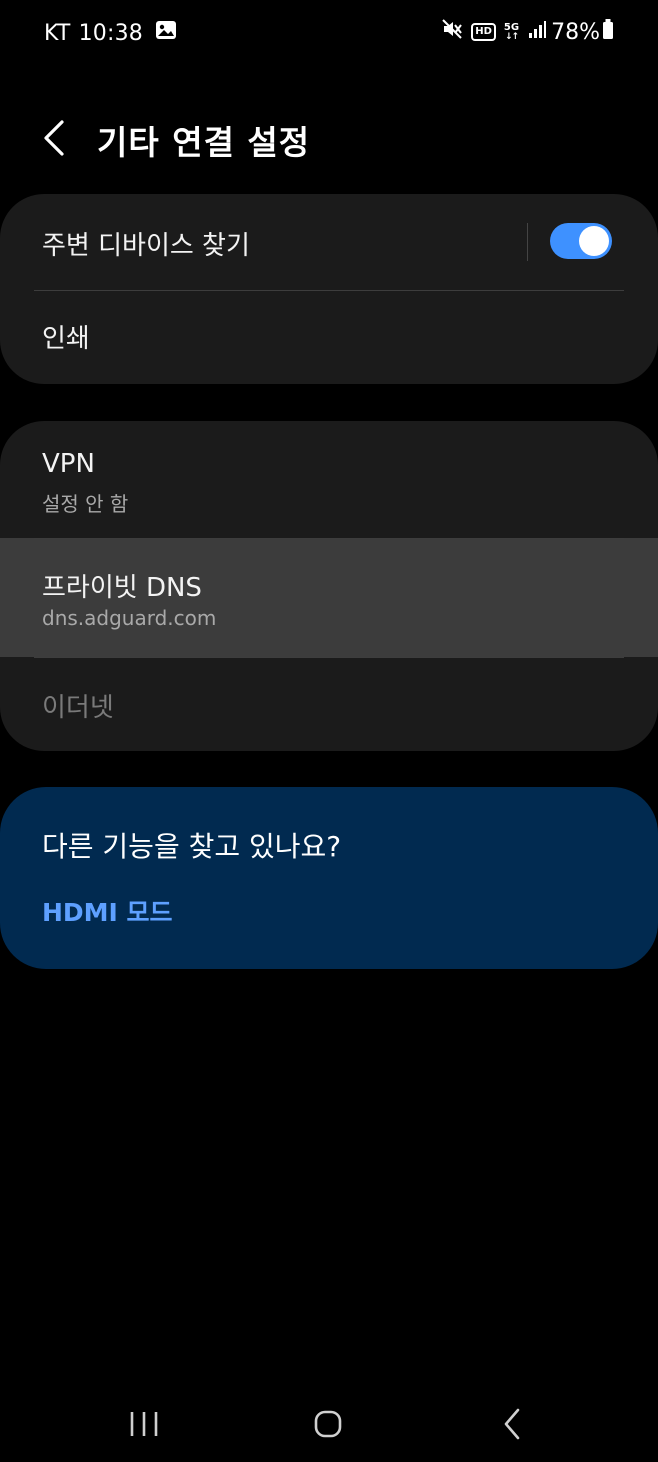 This screenshot has height=1462, width=658. Describe the element at coordinates (57, 33) in the screenshot. I see `carrier-label: KT` at that location.